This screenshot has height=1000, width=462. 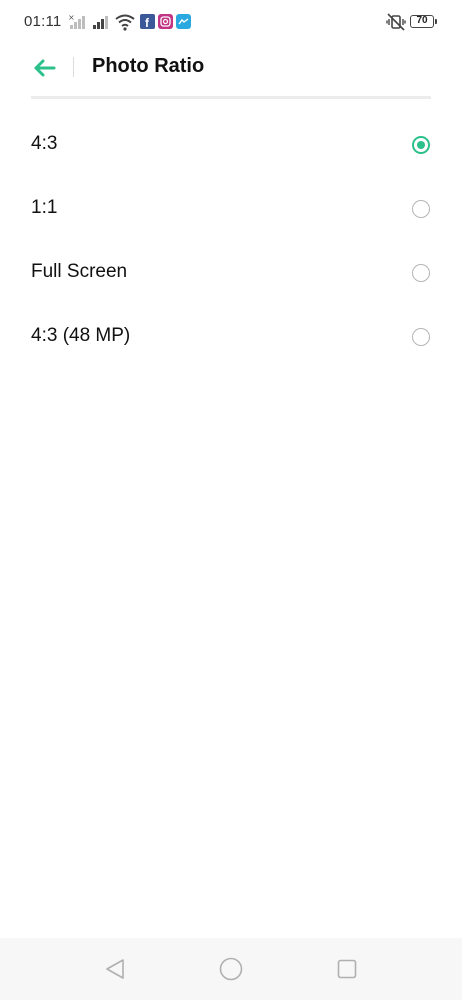 I want to click on header: Photo Ratio, so click(x=231, y=69).